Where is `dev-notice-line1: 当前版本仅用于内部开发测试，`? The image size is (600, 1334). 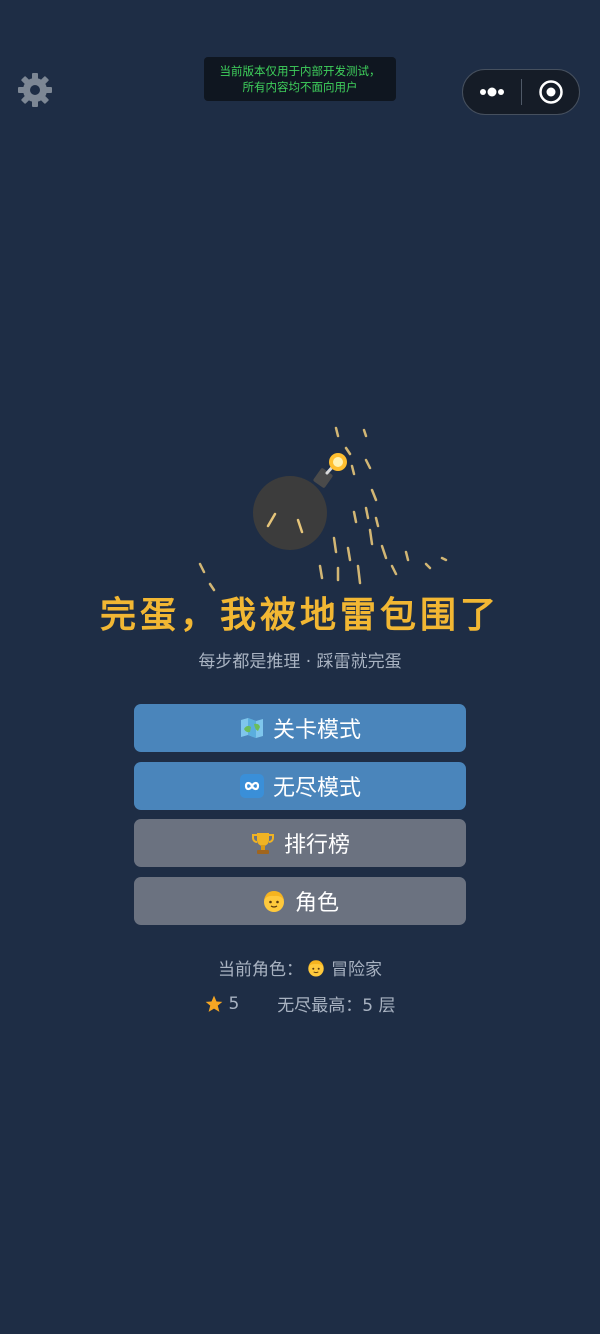 dev-notice-line1: 当前版本仅用于内部开发测试， is located at coordinates (300, 71).